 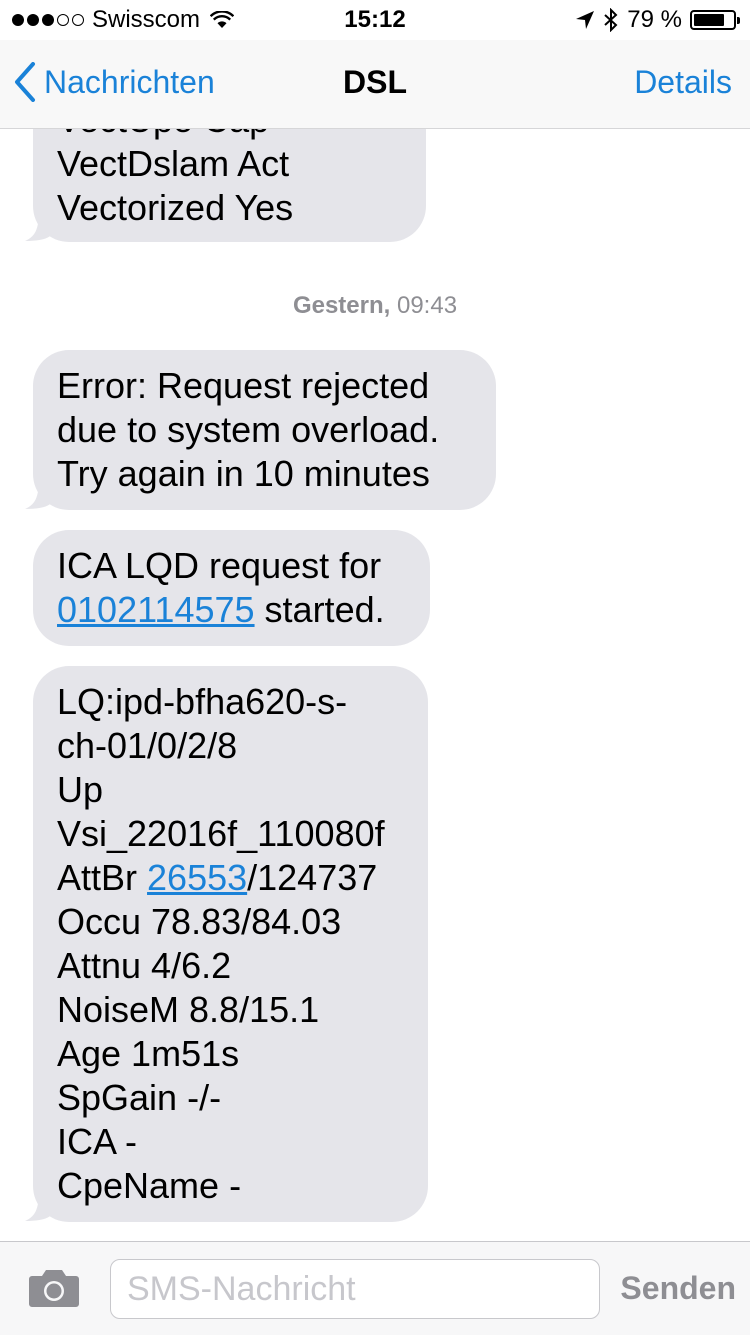 I want to click on battery-icon, so click(x=715, y=20).